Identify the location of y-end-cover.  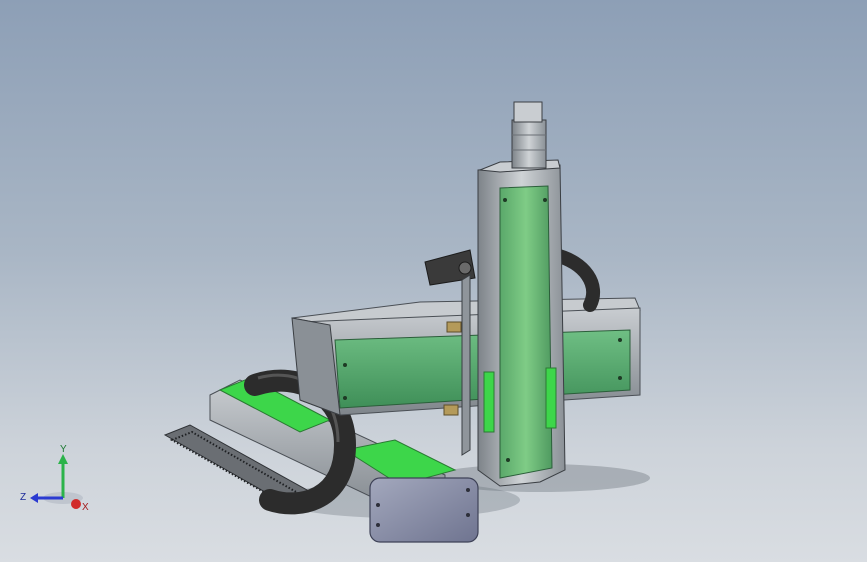
(424, 510).